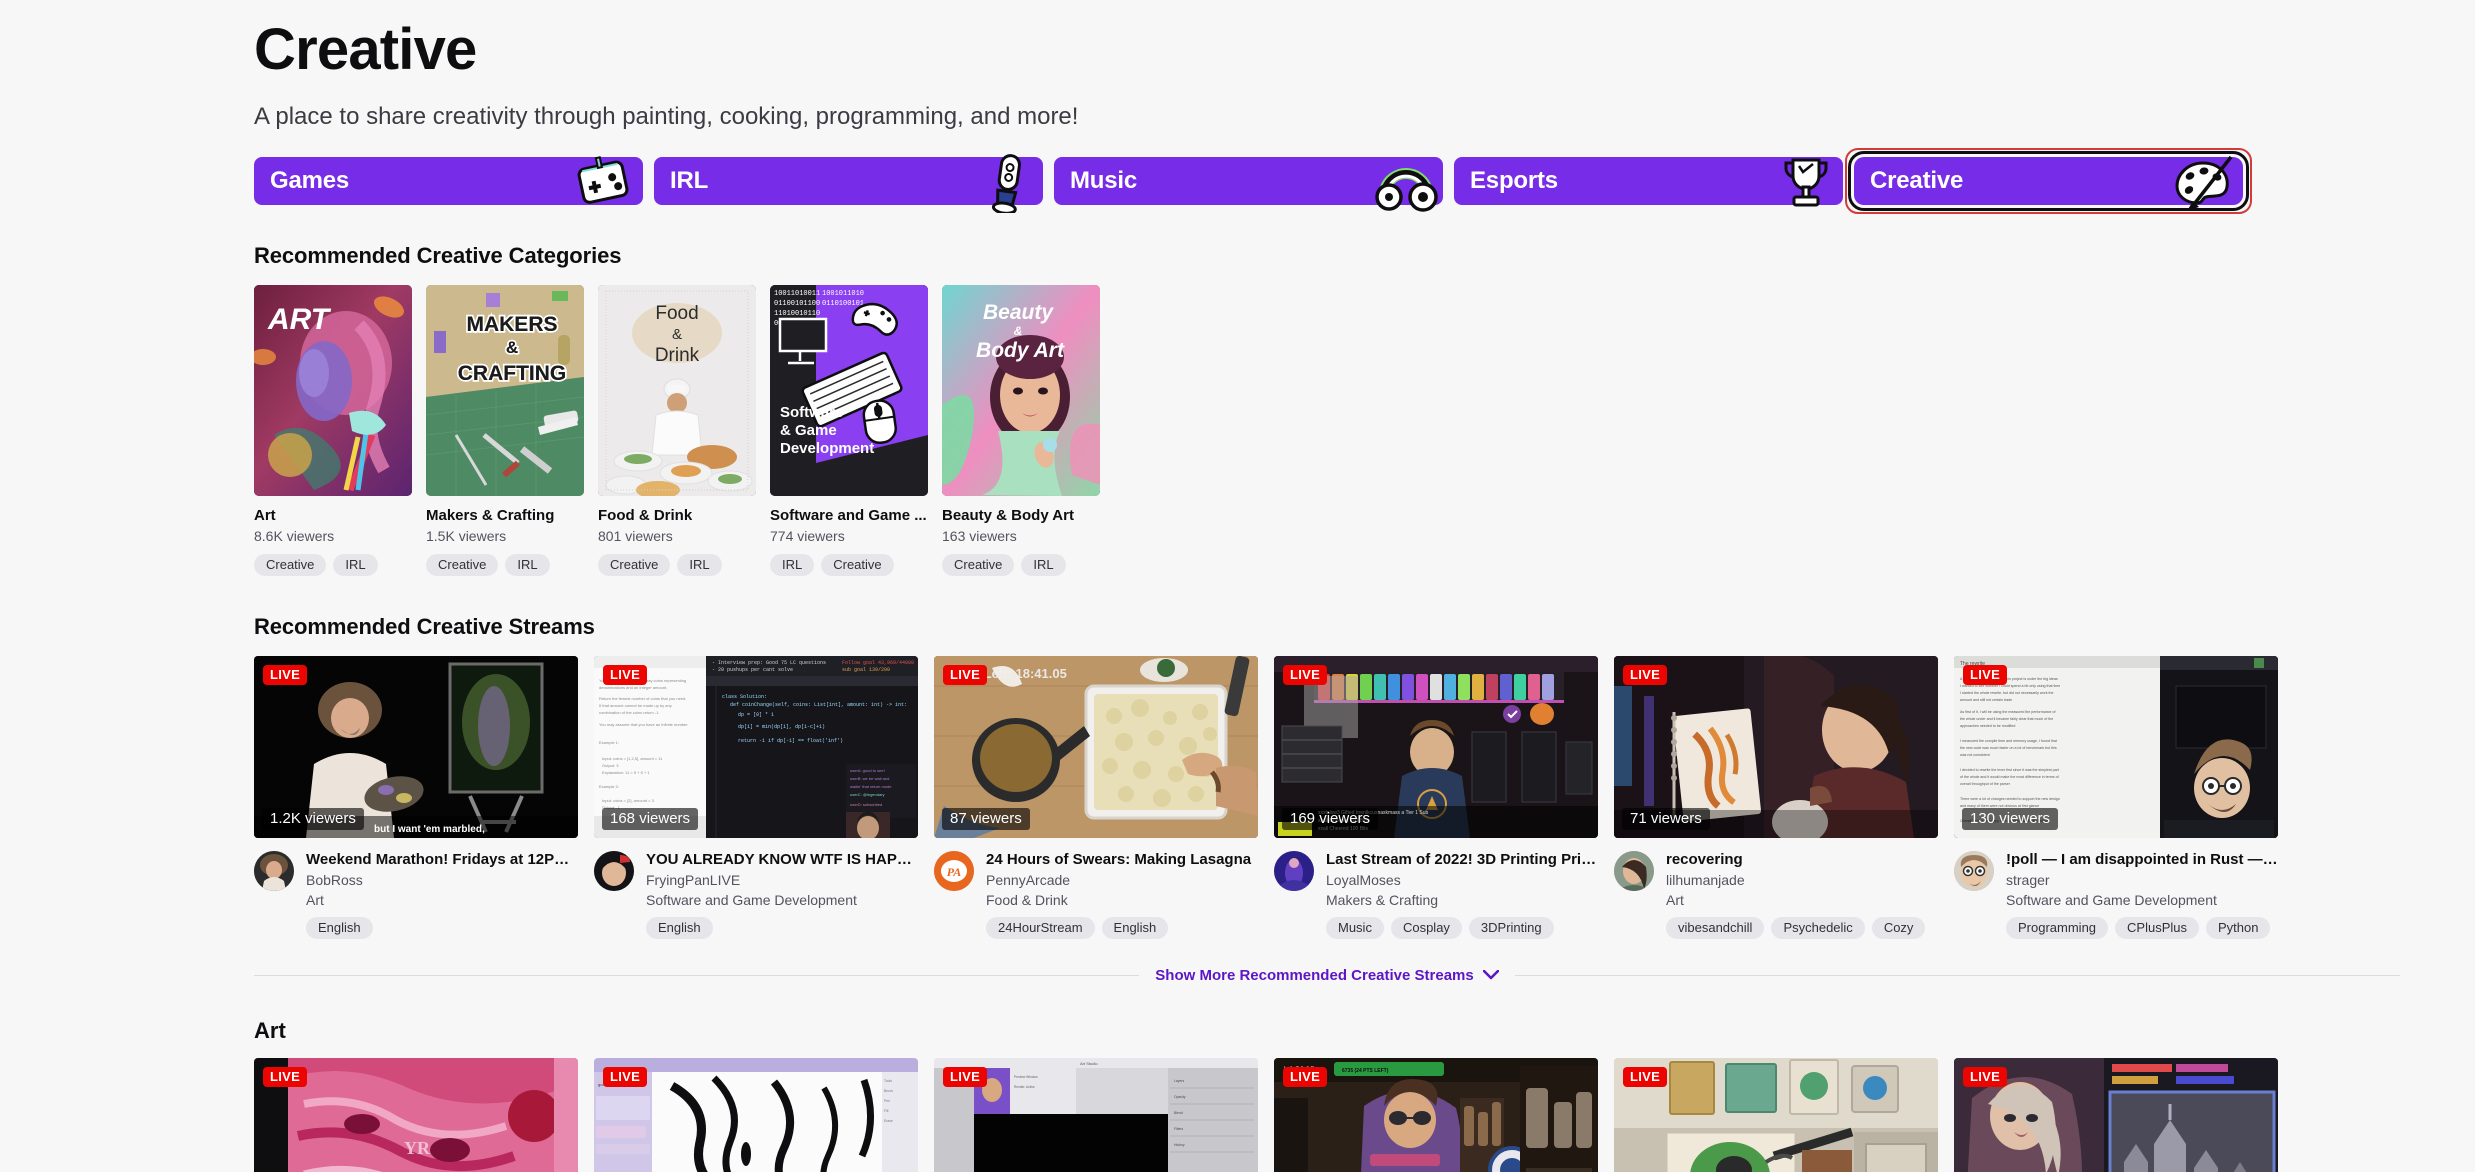 Image resolution: width=2475 pixels, height=1172 pixels. Describe the element at coordinates (1122, 859) in the screenshot. I see `stream-title: 24 Hours of Swears: Making Lasagna` at that location.